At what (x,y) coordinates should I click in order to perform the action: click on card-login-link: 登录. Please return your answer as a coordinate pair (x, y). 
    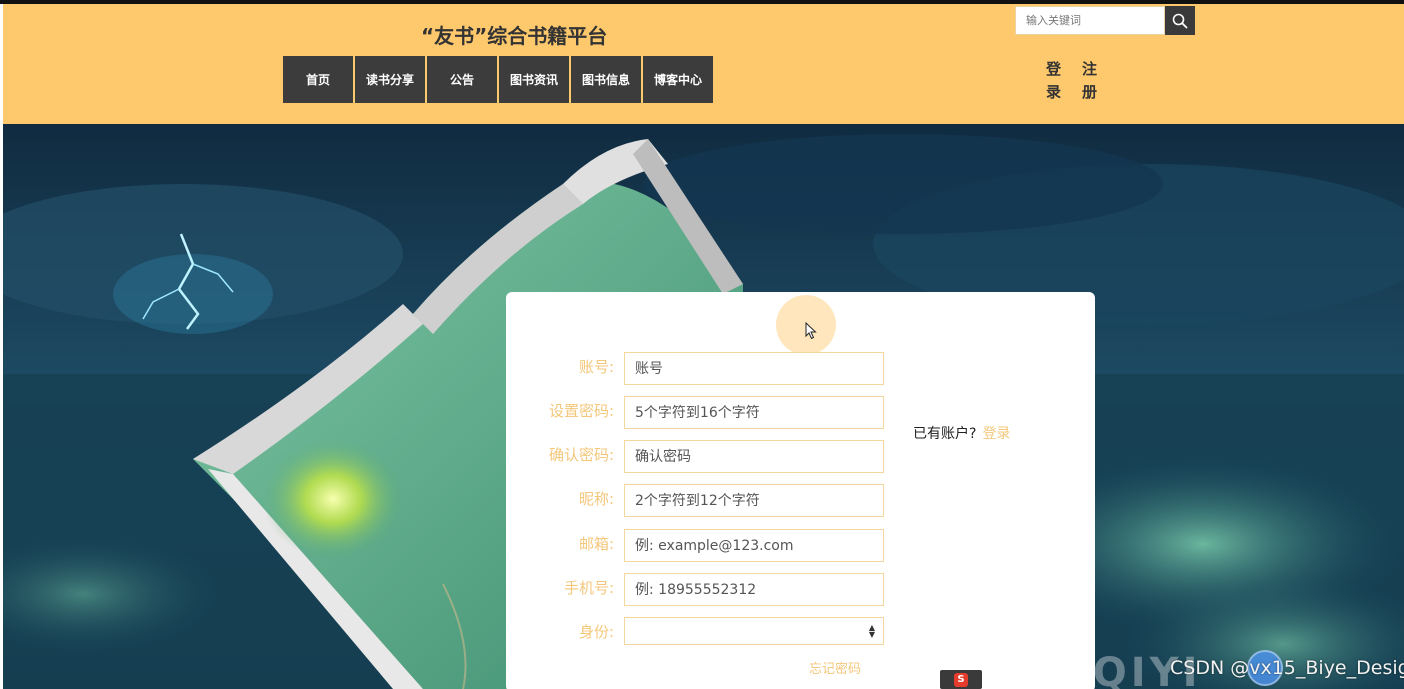
    Looking at the image, I should click on (996, 434).